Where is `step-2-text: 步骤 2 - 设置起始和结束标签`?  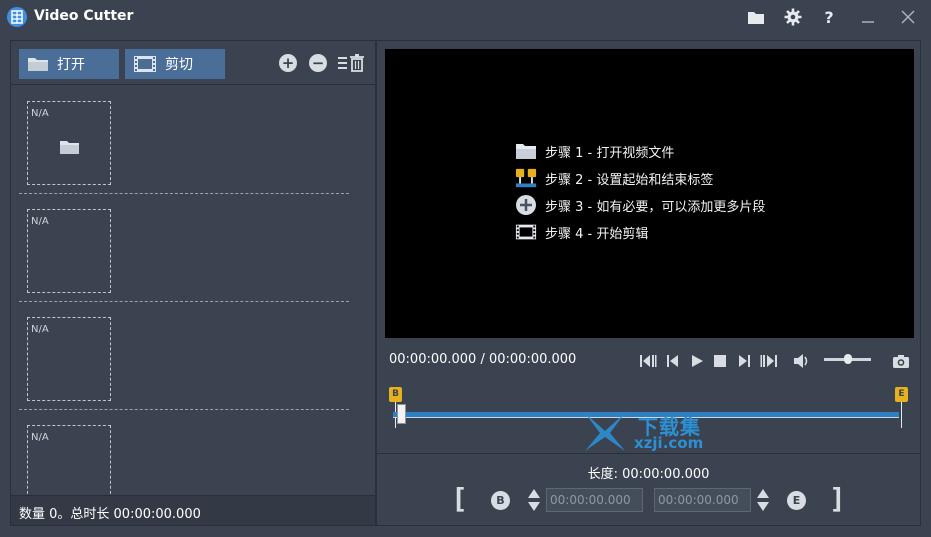
step-2-text: 步骤 2 - 设置起始和结束标签 is located at coordinates (629, 180).